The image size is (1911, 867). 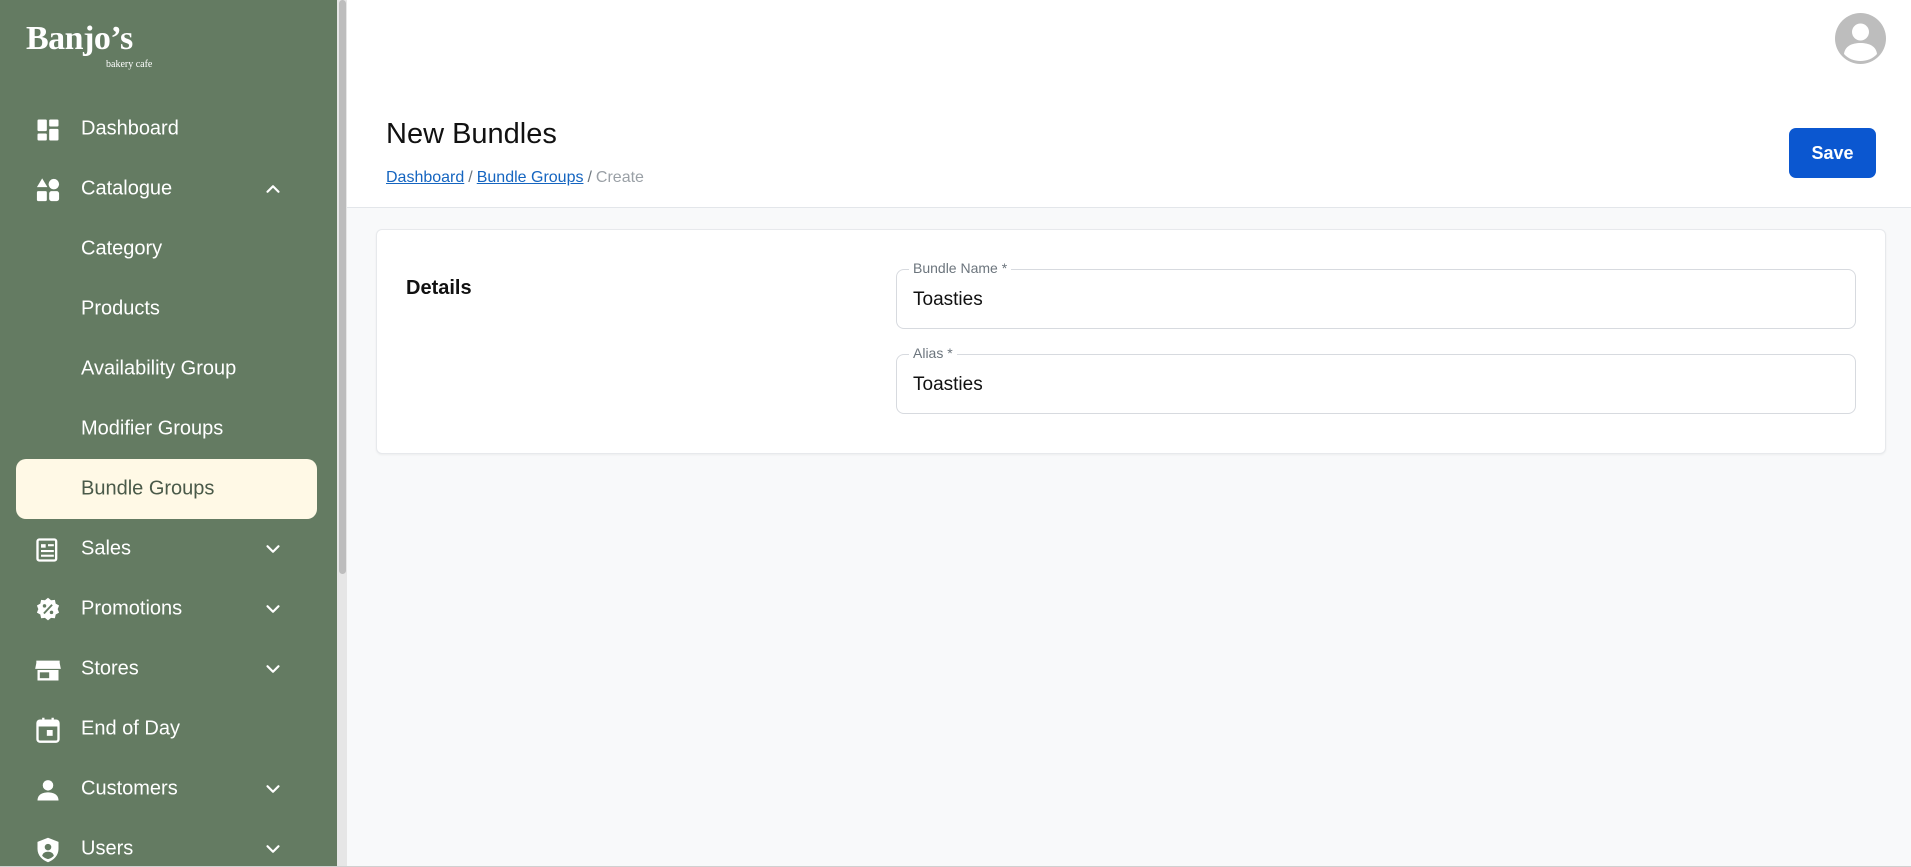 I want to click on sidebar-item-catalogue: Catalogue, so click(x=166, y=189).